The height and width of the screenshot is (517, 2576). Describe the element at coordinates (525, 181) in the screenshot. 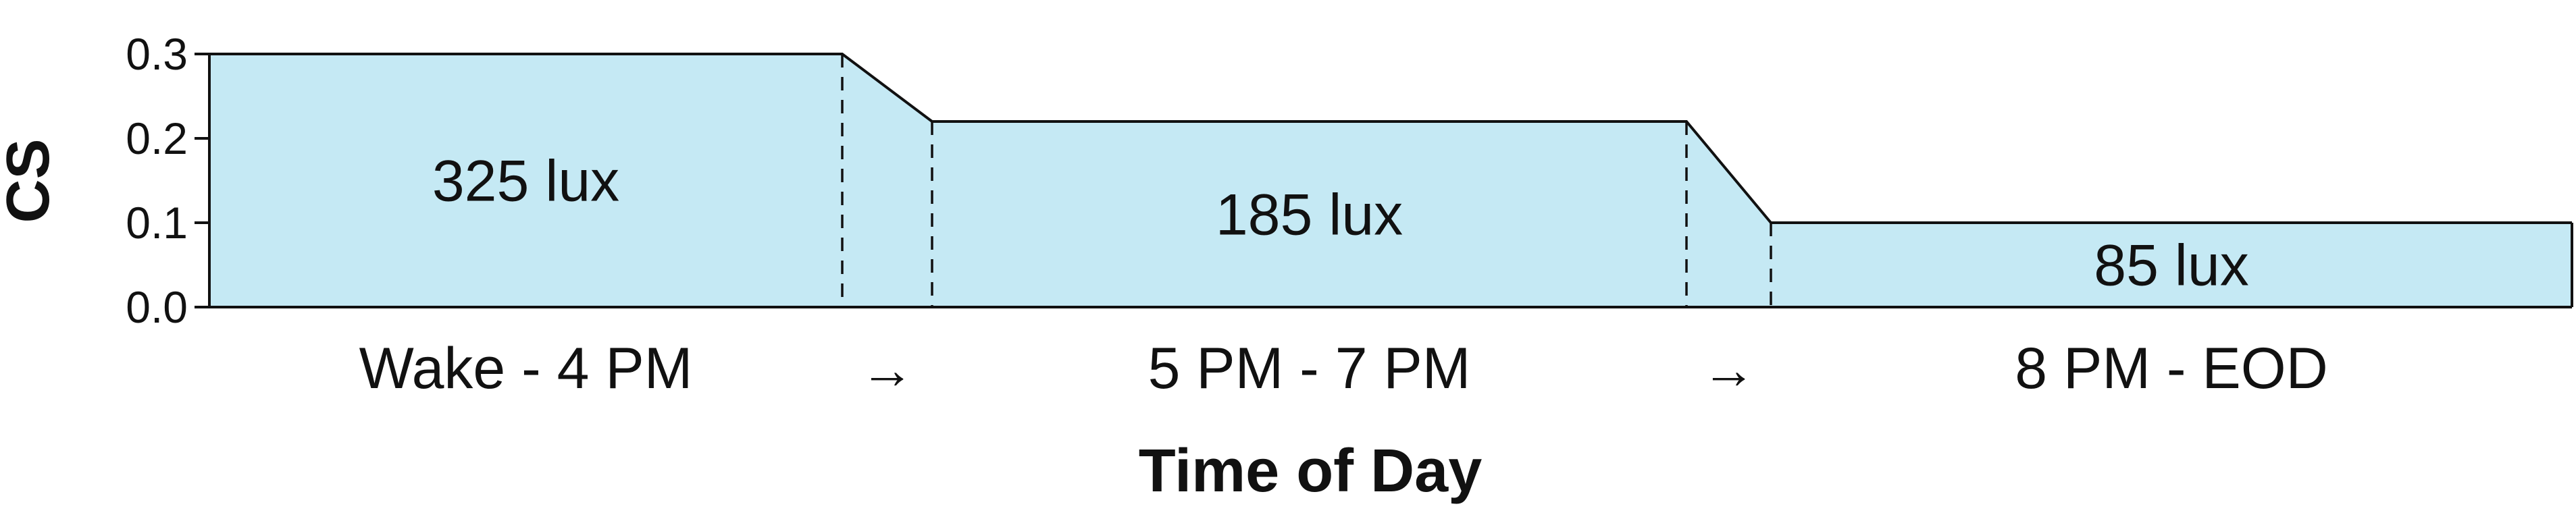

I see `region-lux-label: 325 lux` at that location.